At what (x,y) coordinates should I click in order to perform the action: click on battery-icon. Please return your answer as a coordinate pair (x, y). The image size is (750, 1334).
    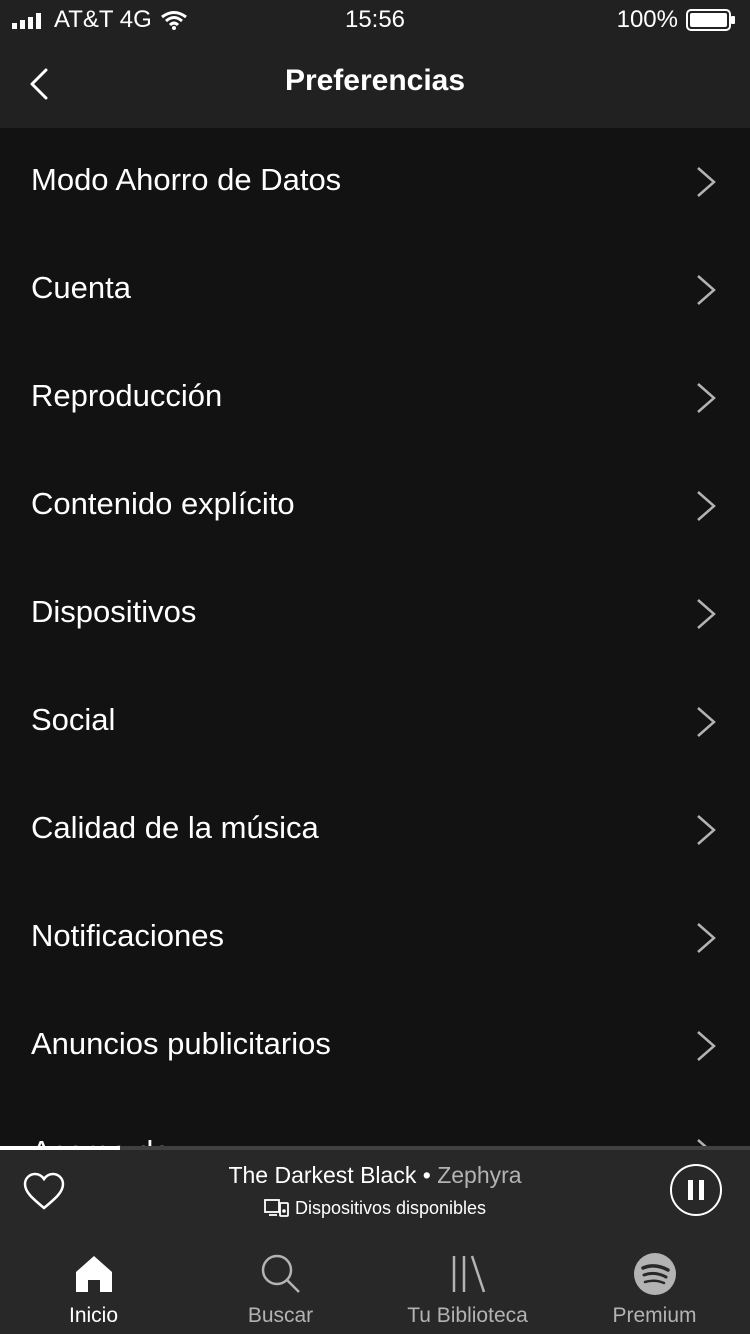
    Looking at the image, I should click on (710, 20).